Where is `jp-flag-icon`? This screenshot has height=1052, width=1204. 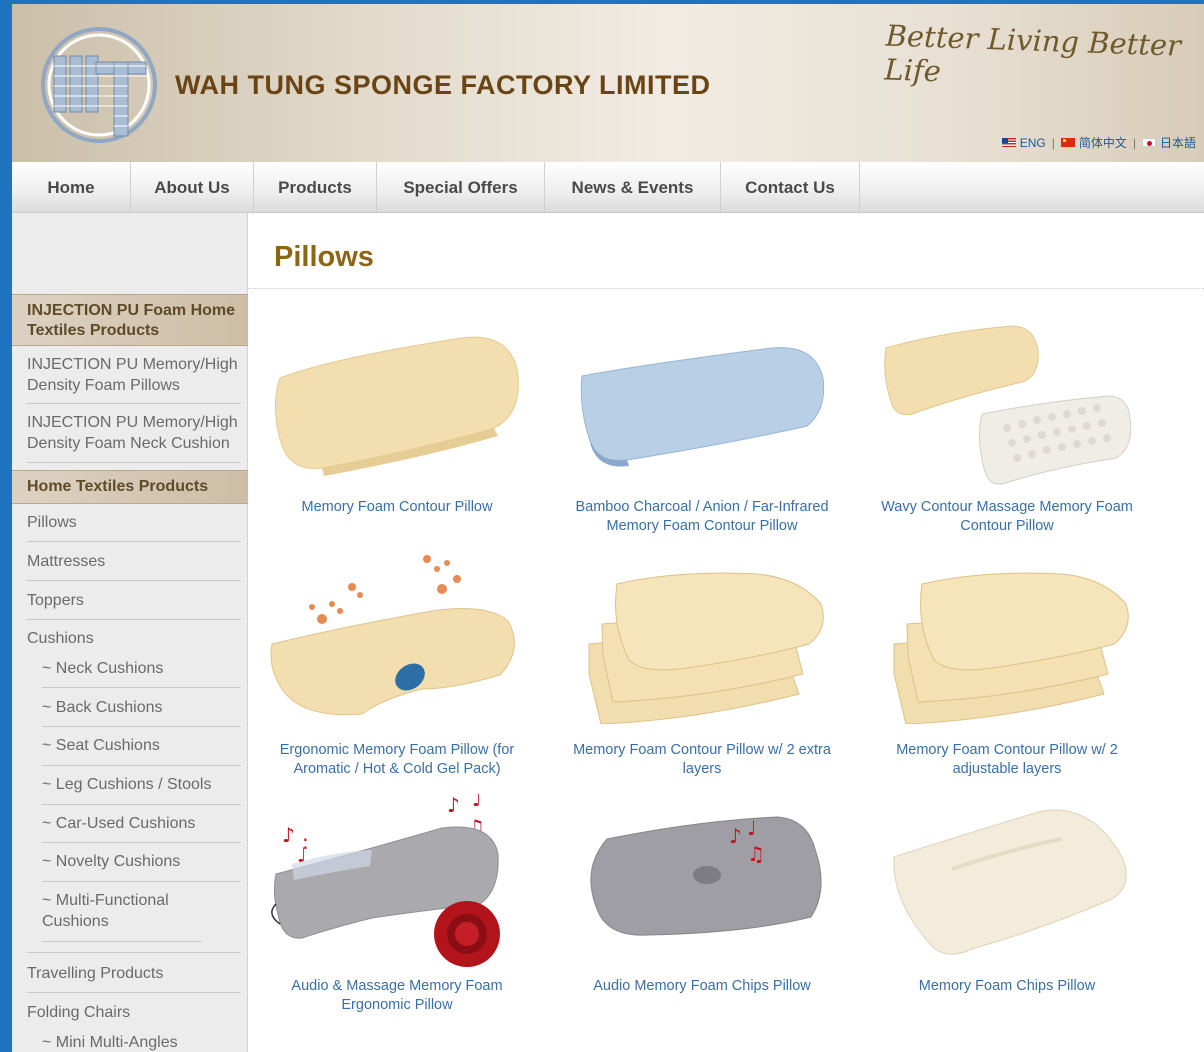 jp-flag-icon is located at coordinates (1148, 142).